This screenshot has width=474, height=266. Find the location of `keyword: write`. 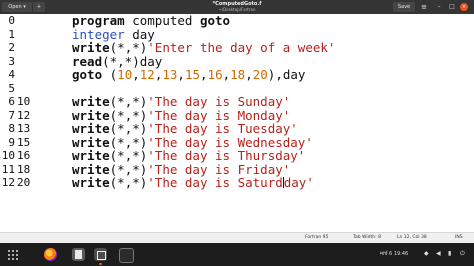

keyword: write is located at coordinates (91, 182).